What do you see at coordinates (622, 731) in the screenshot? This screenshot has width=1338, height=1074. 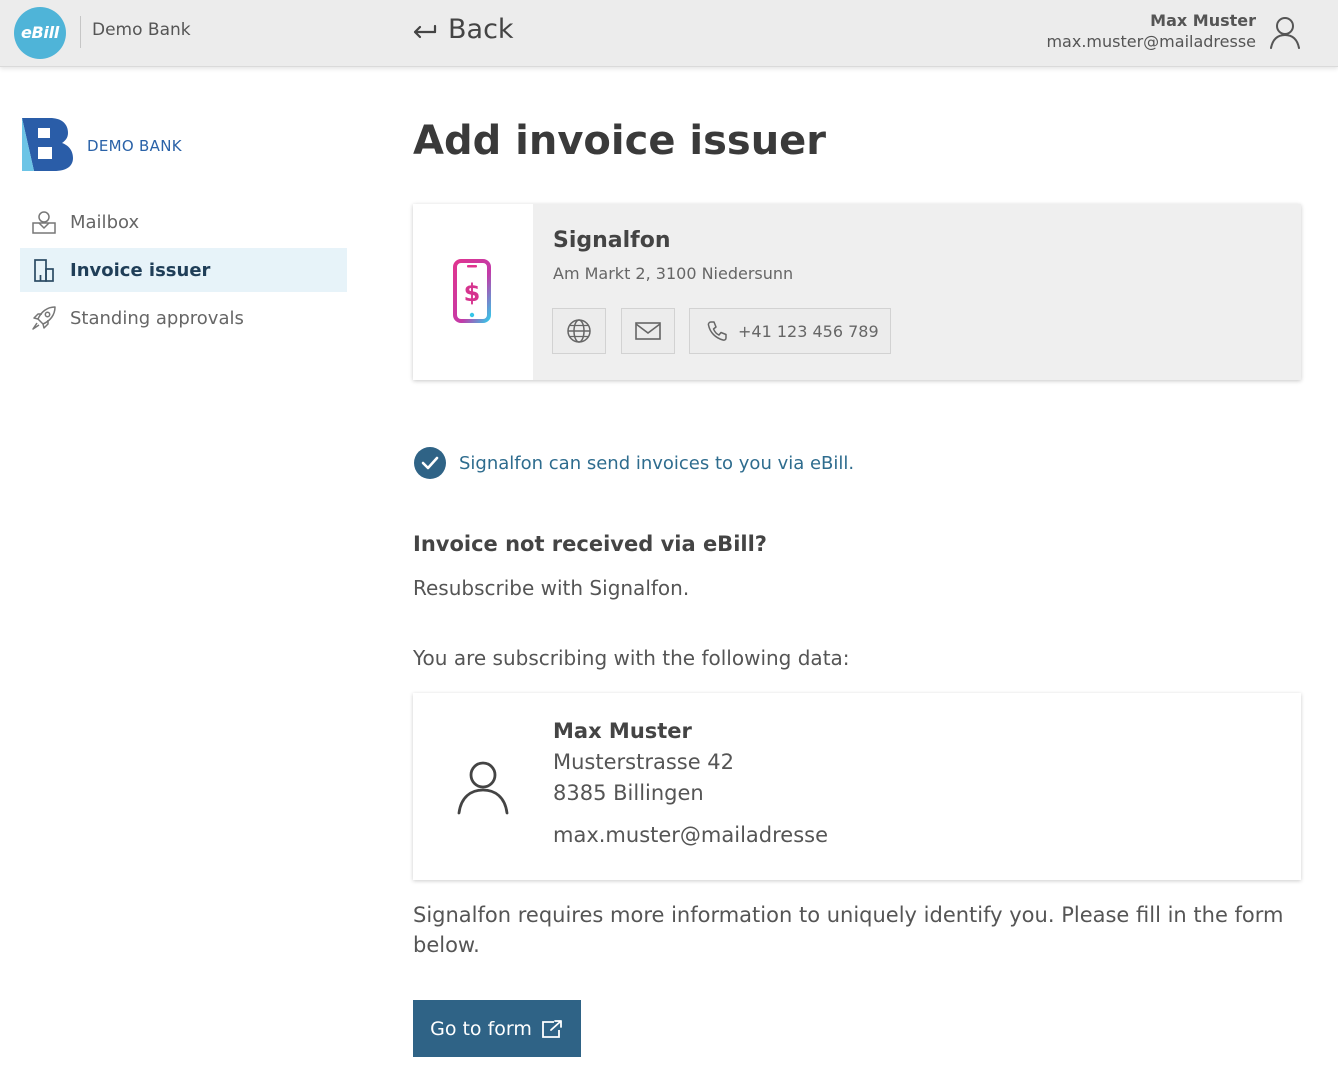 I see `subscriber-name: Max Muster` at bounding box center [622, 731].